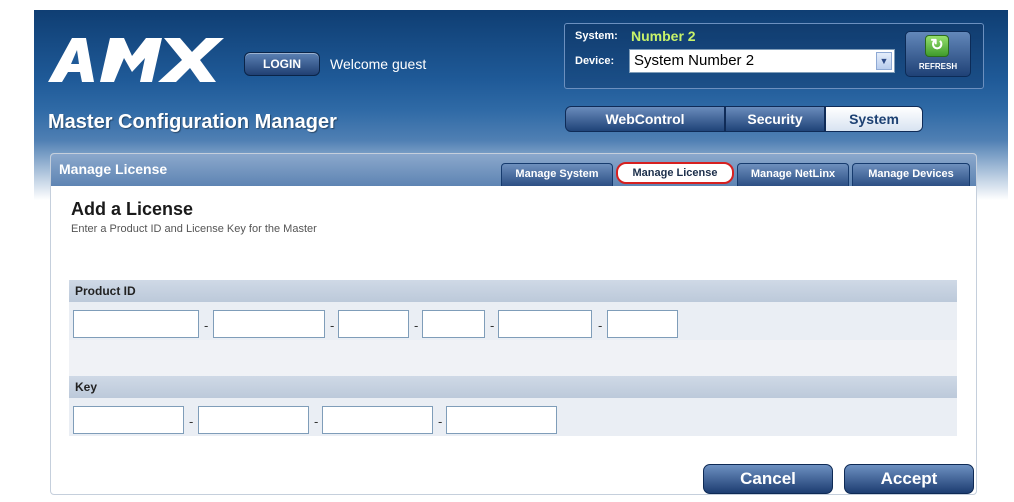 Image resolution: width=1014 pixels, height=502 pixels. I want to click on main-tabs: WebControl Security System, so click(775, 119).